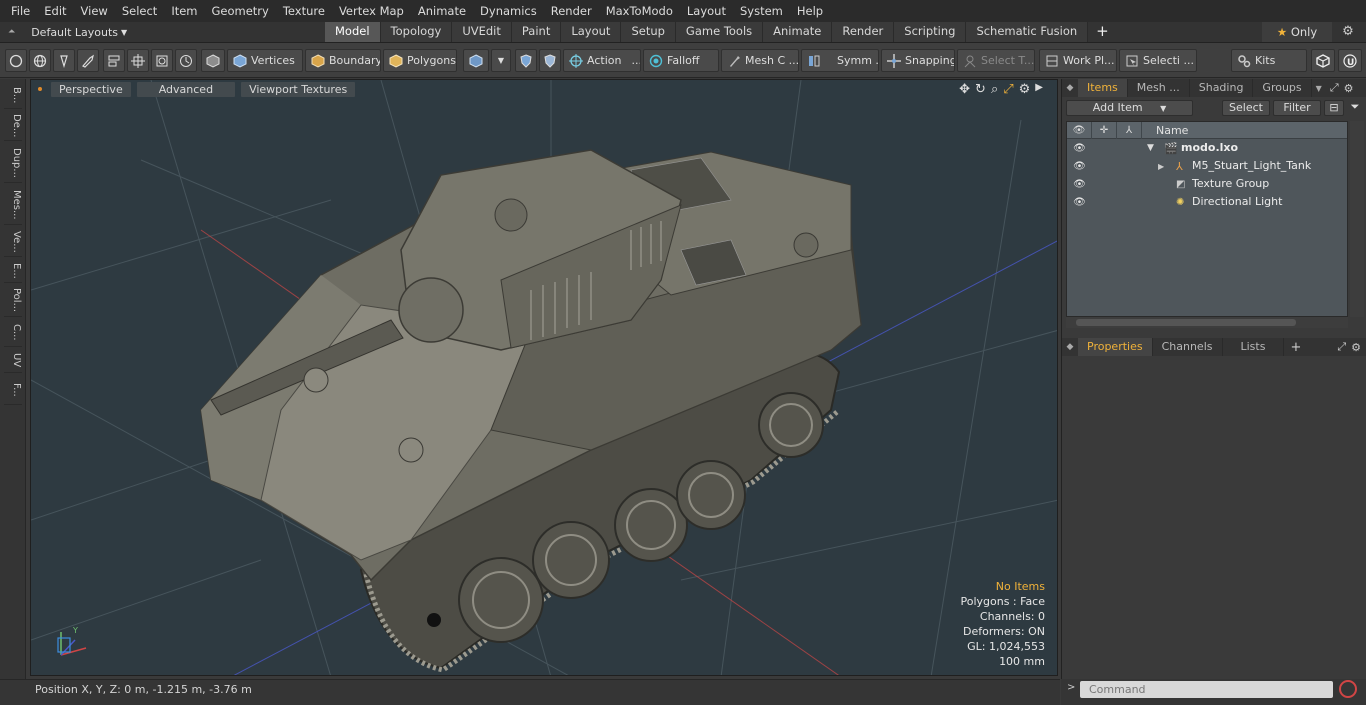 The image size is (1366, 705). Describe the element at coordinates (1186, 322) in the screenshot. I see `scrollbar-thumb` at that location.